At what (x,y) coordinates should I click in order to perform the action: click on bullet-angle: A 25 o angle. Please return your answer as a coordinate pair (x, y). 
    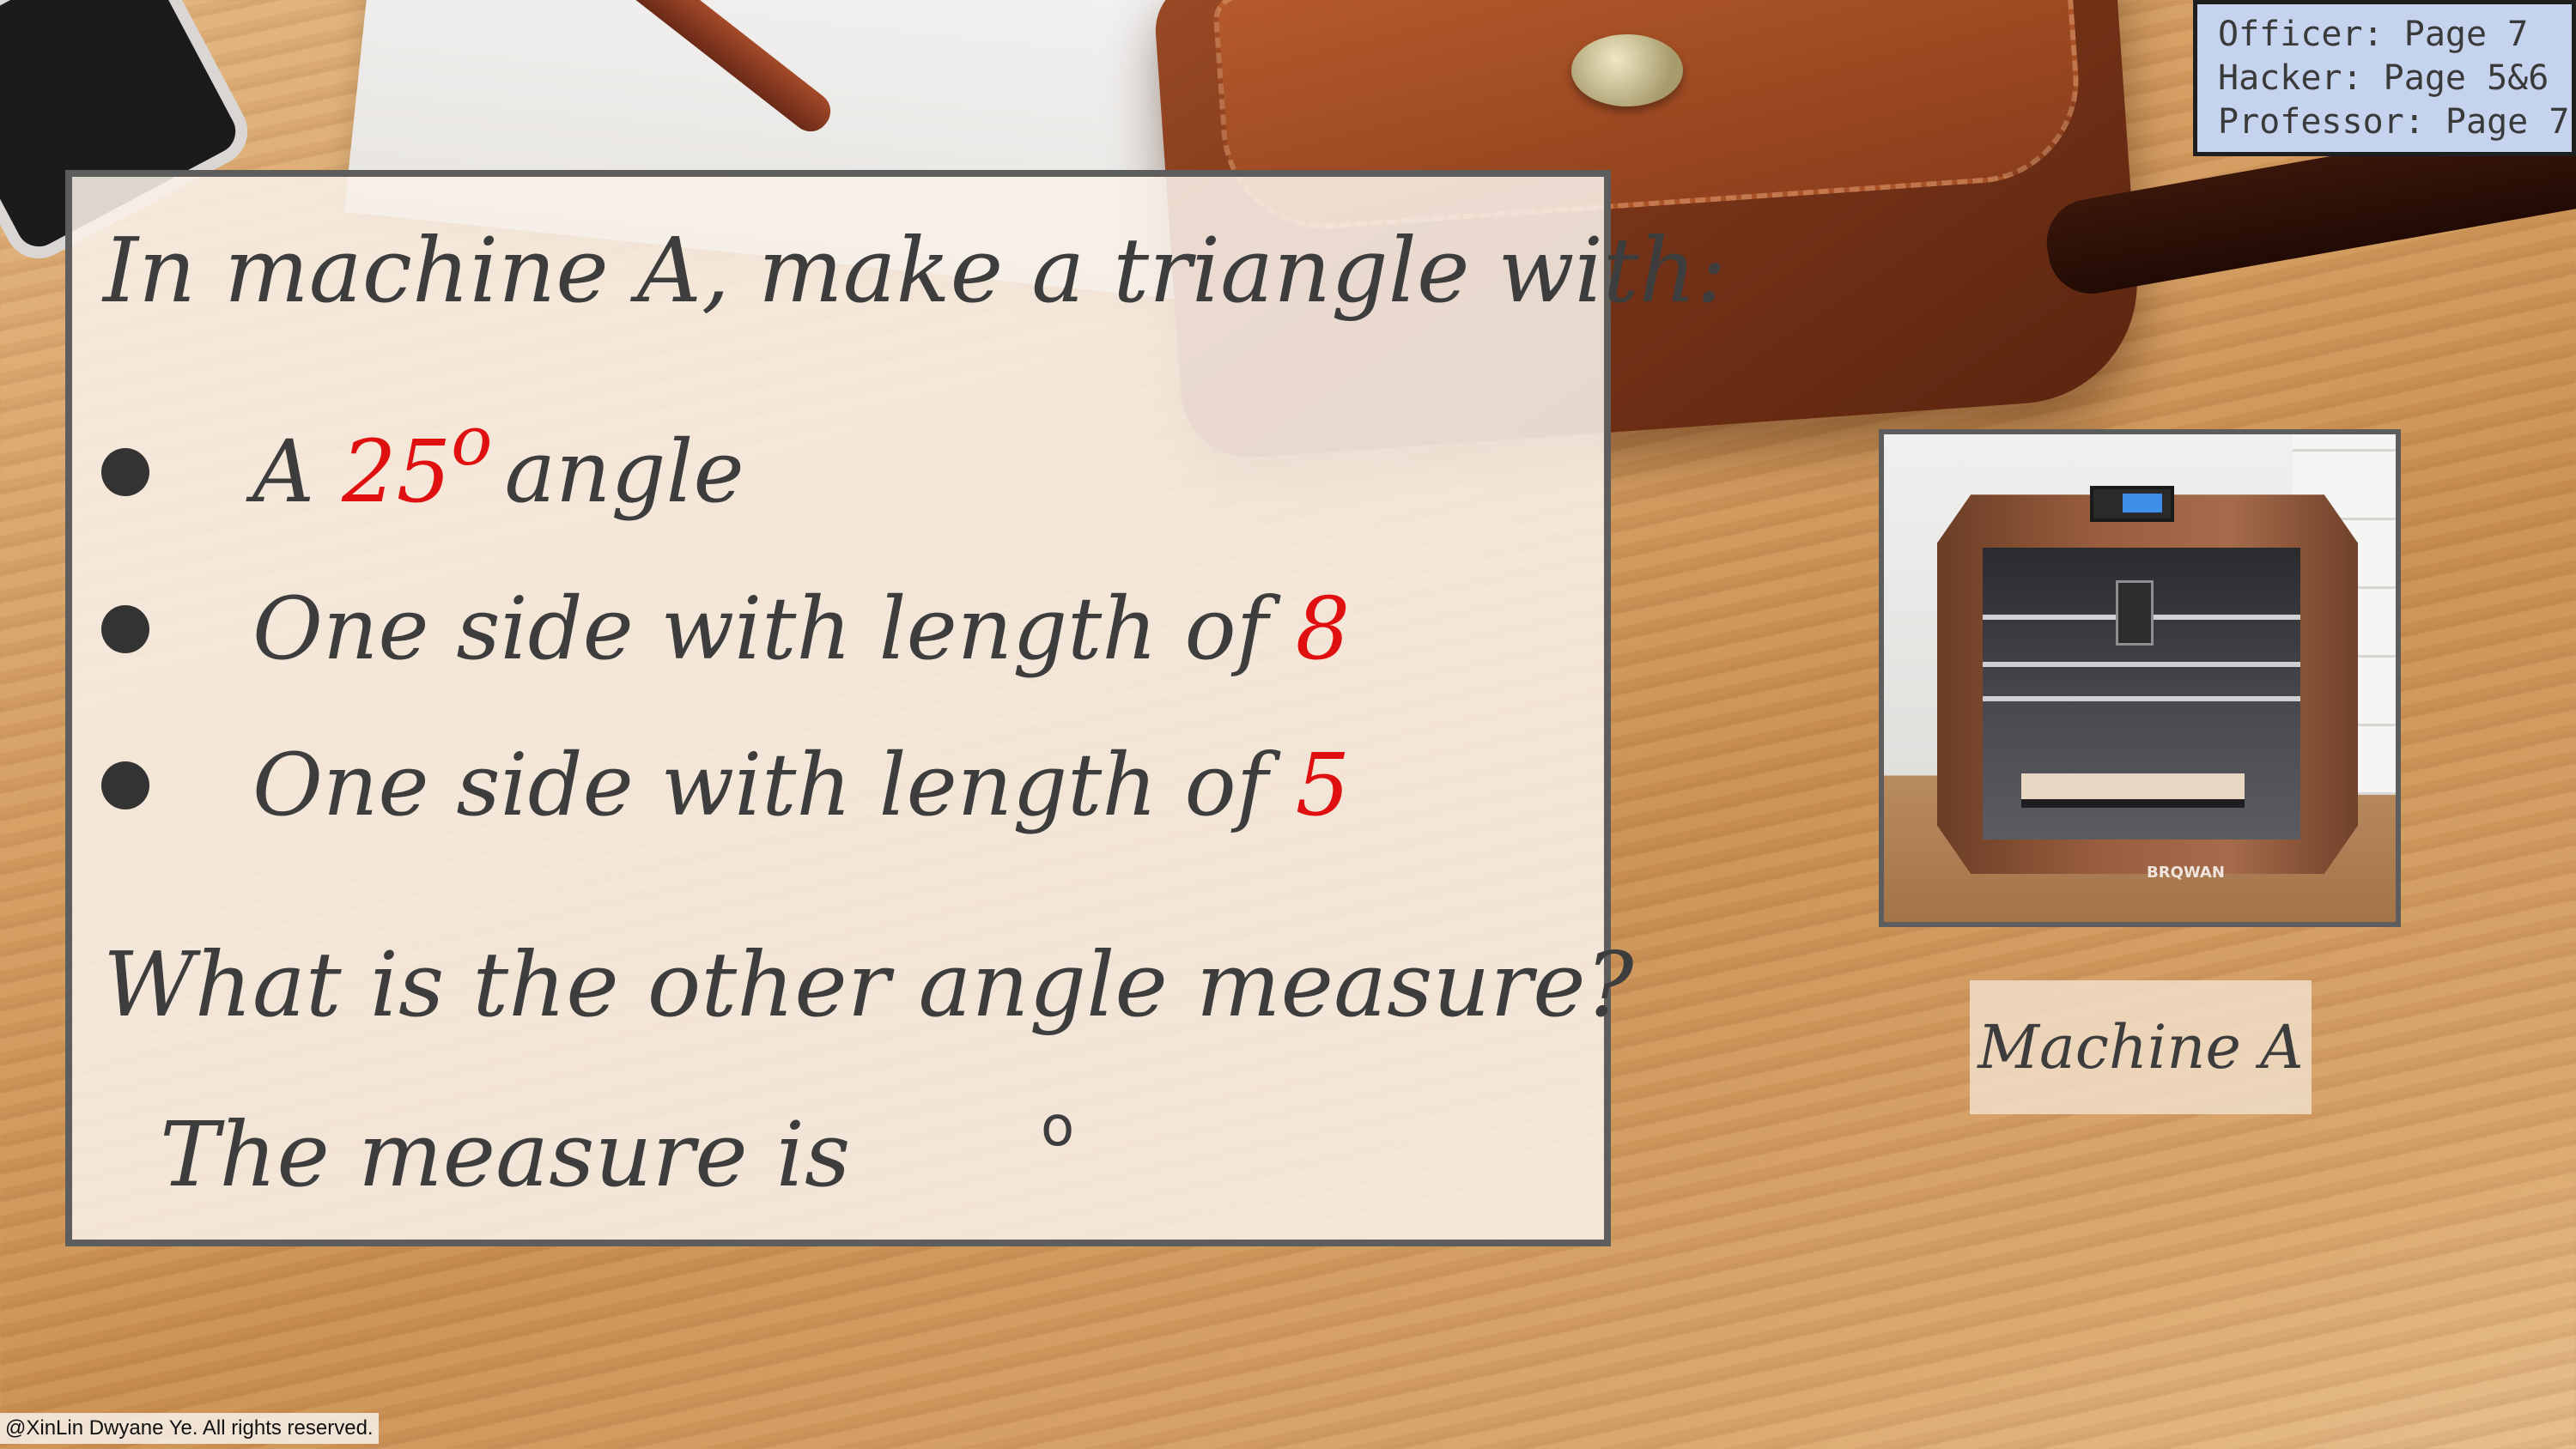
    Looking at the image, I should click on (422, 461).